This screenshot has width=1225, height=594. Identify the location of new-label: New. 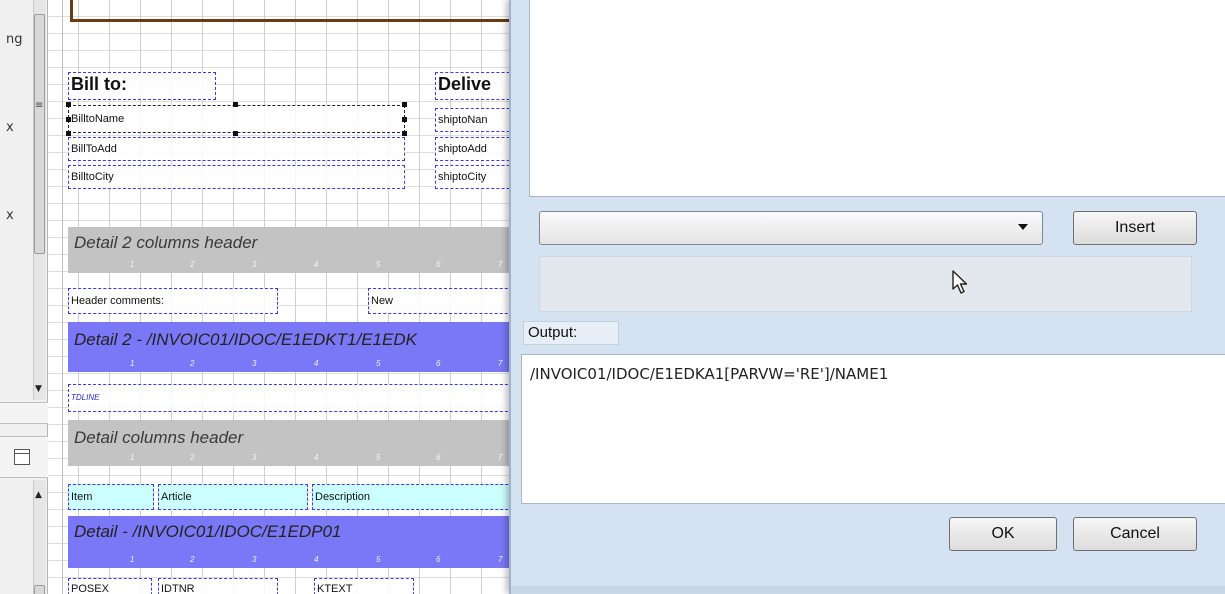
(443, 301).